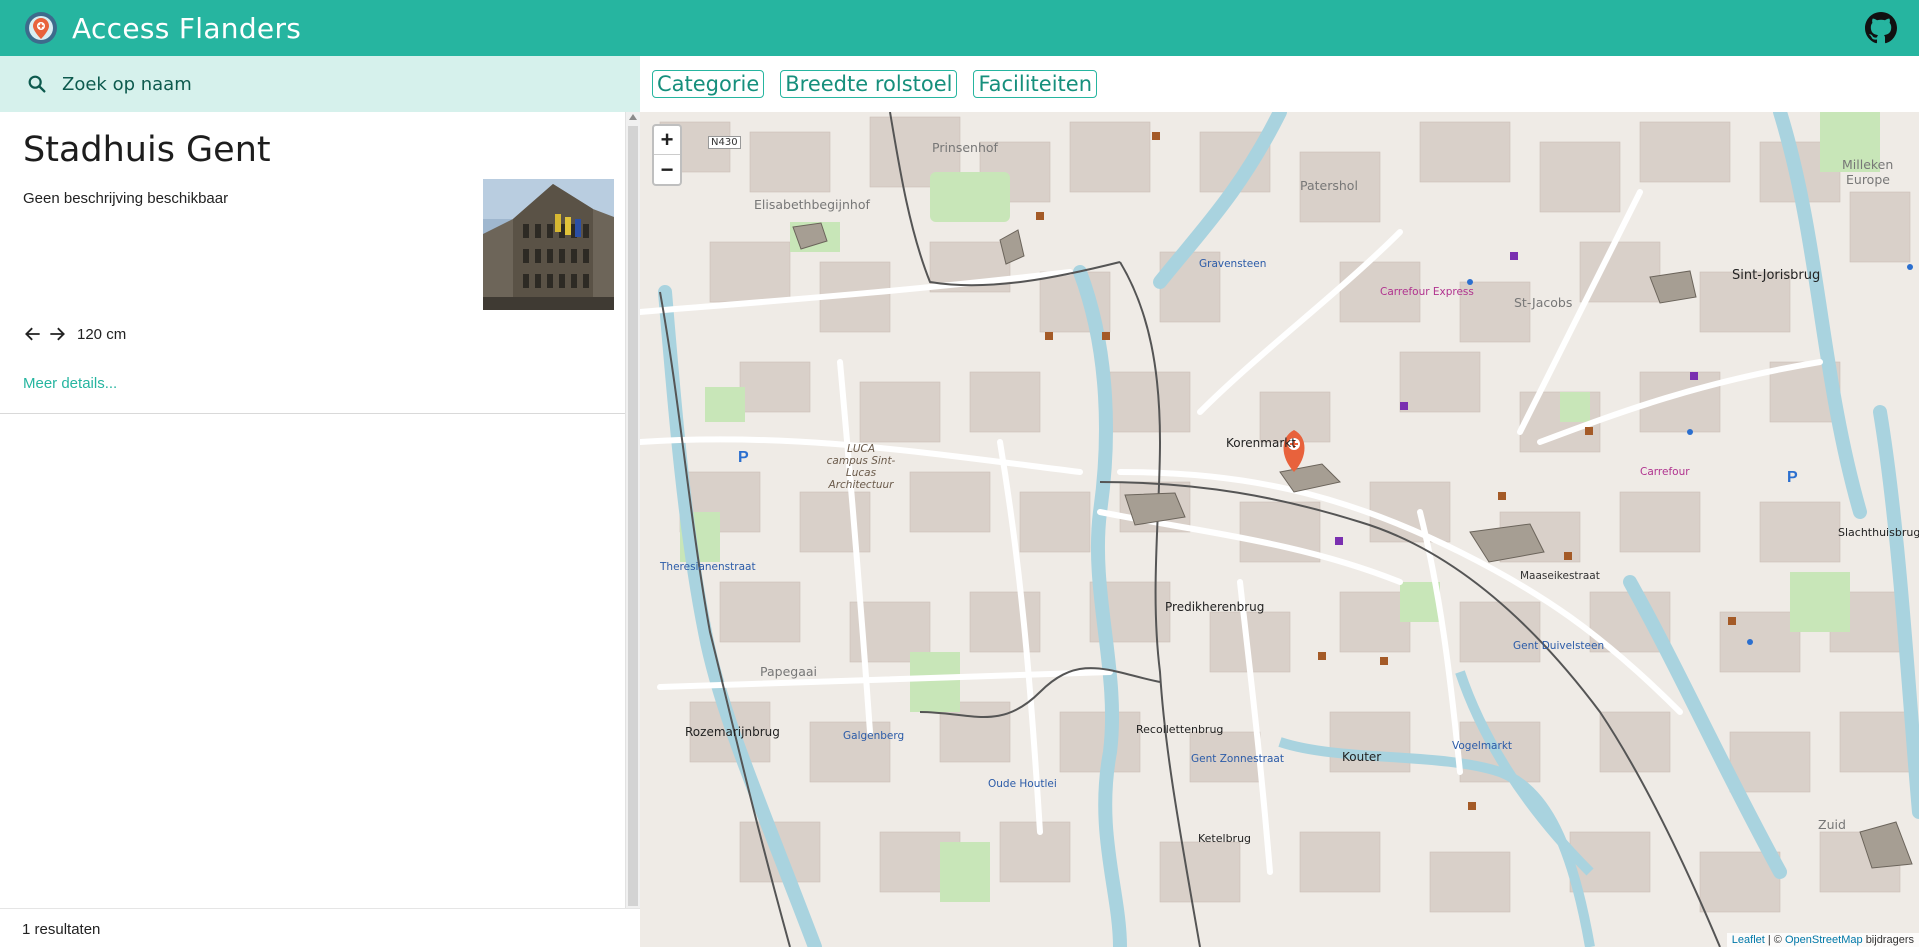  Describe the element at coordinates (1665, 472) in the screenshot. I see `map-label: Carrefour` at that location.